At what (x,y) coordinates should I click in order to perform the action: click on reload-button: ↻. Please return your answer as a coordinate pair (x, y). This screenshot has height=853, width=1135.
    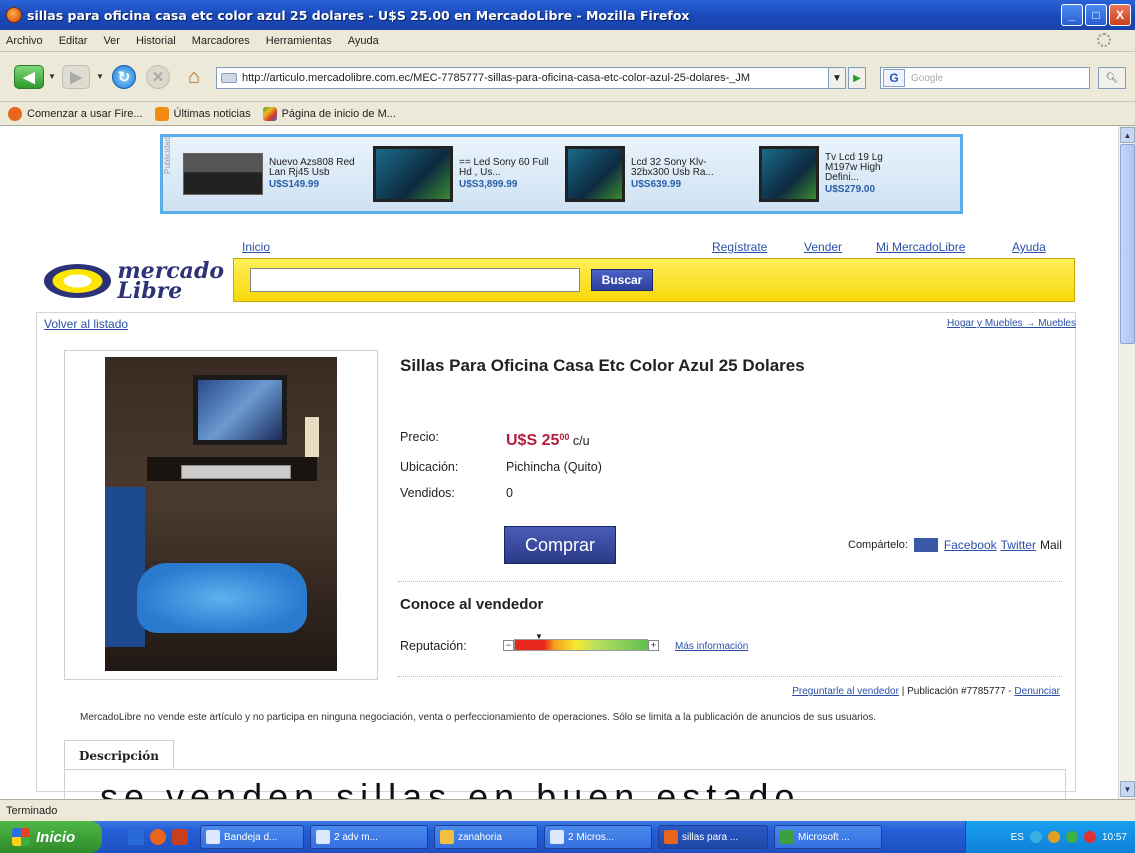
    Looking at the image, I should click on (124, 77).